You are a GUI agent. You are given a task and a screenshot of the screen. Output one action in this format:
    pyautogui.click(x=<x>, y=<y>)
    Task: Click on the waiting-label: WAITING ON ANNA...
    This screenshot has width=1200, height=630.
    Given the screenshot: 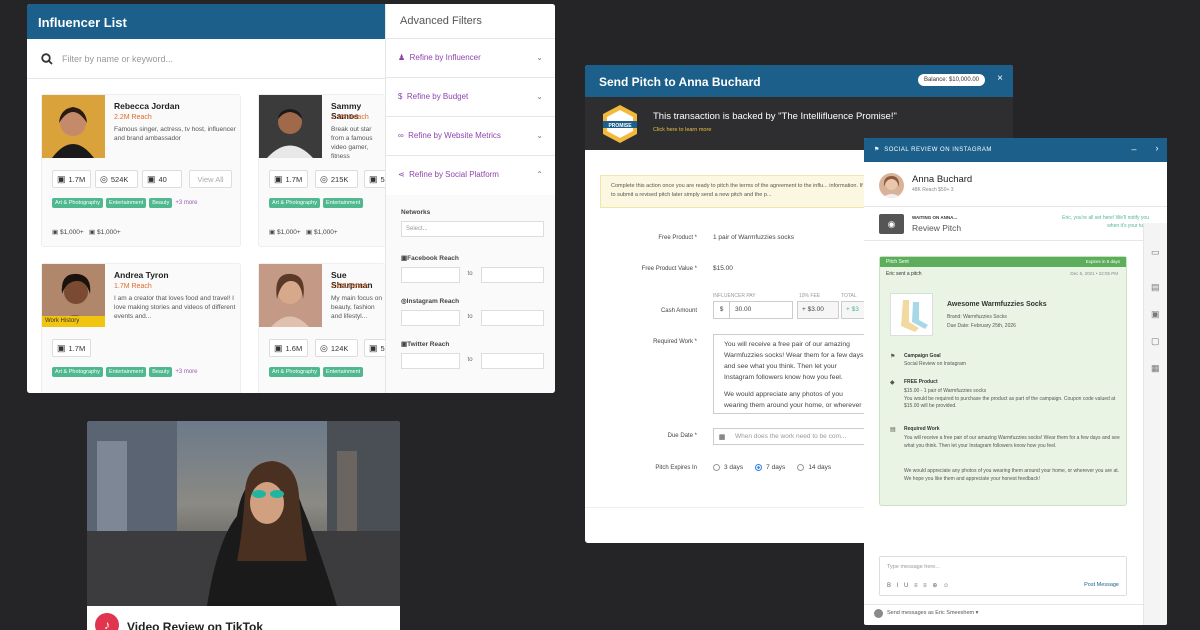 What is the action you would take?
    pyautogui.click(x=935, y=217)
    